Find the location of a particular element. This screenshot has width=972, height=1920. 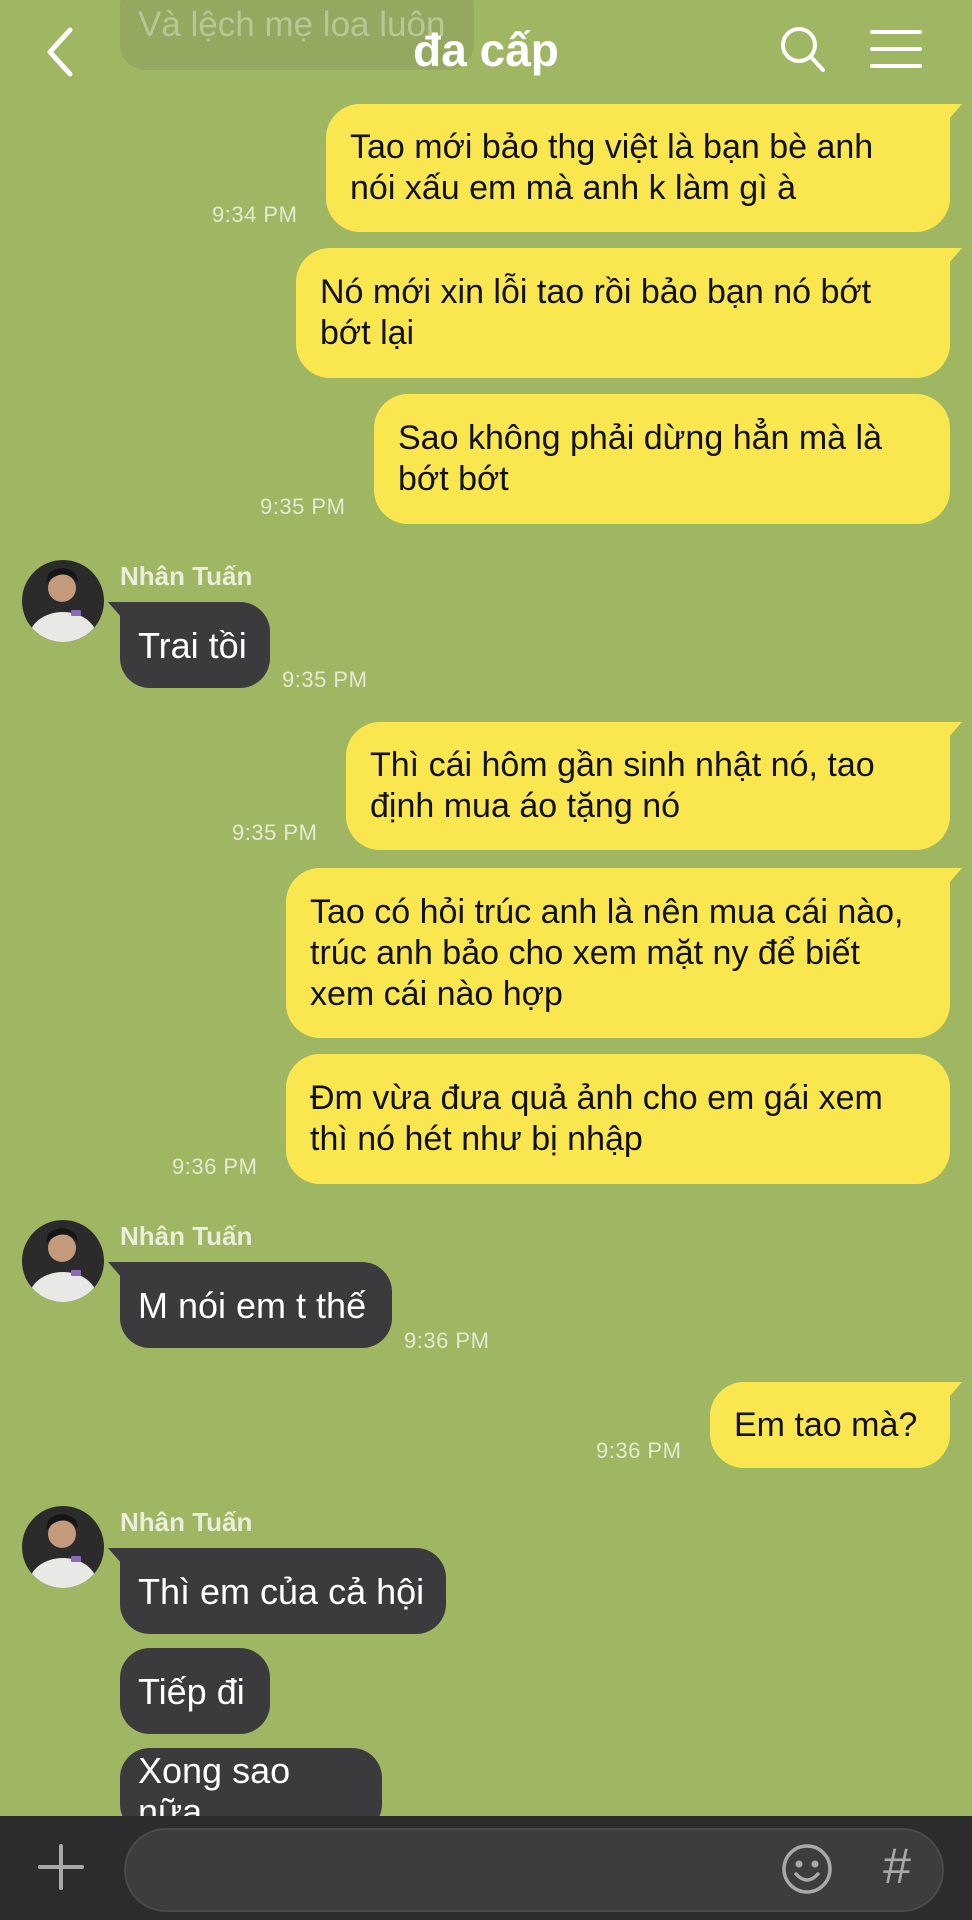

message-text: Trai tồi is located at coordinates (192, 645).